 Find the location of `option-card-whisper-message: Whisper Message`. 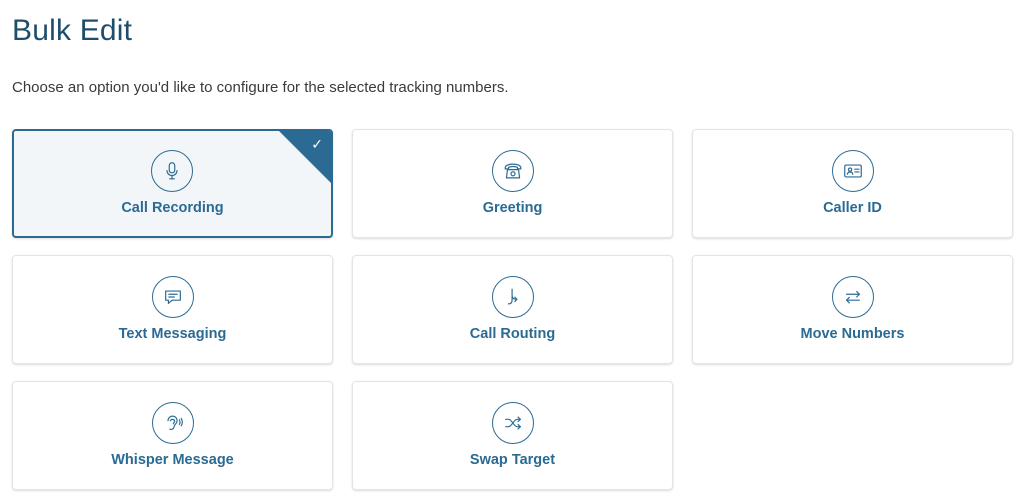

option-card-whisper-message: Whisper Message is located at coordinates (172, 435).